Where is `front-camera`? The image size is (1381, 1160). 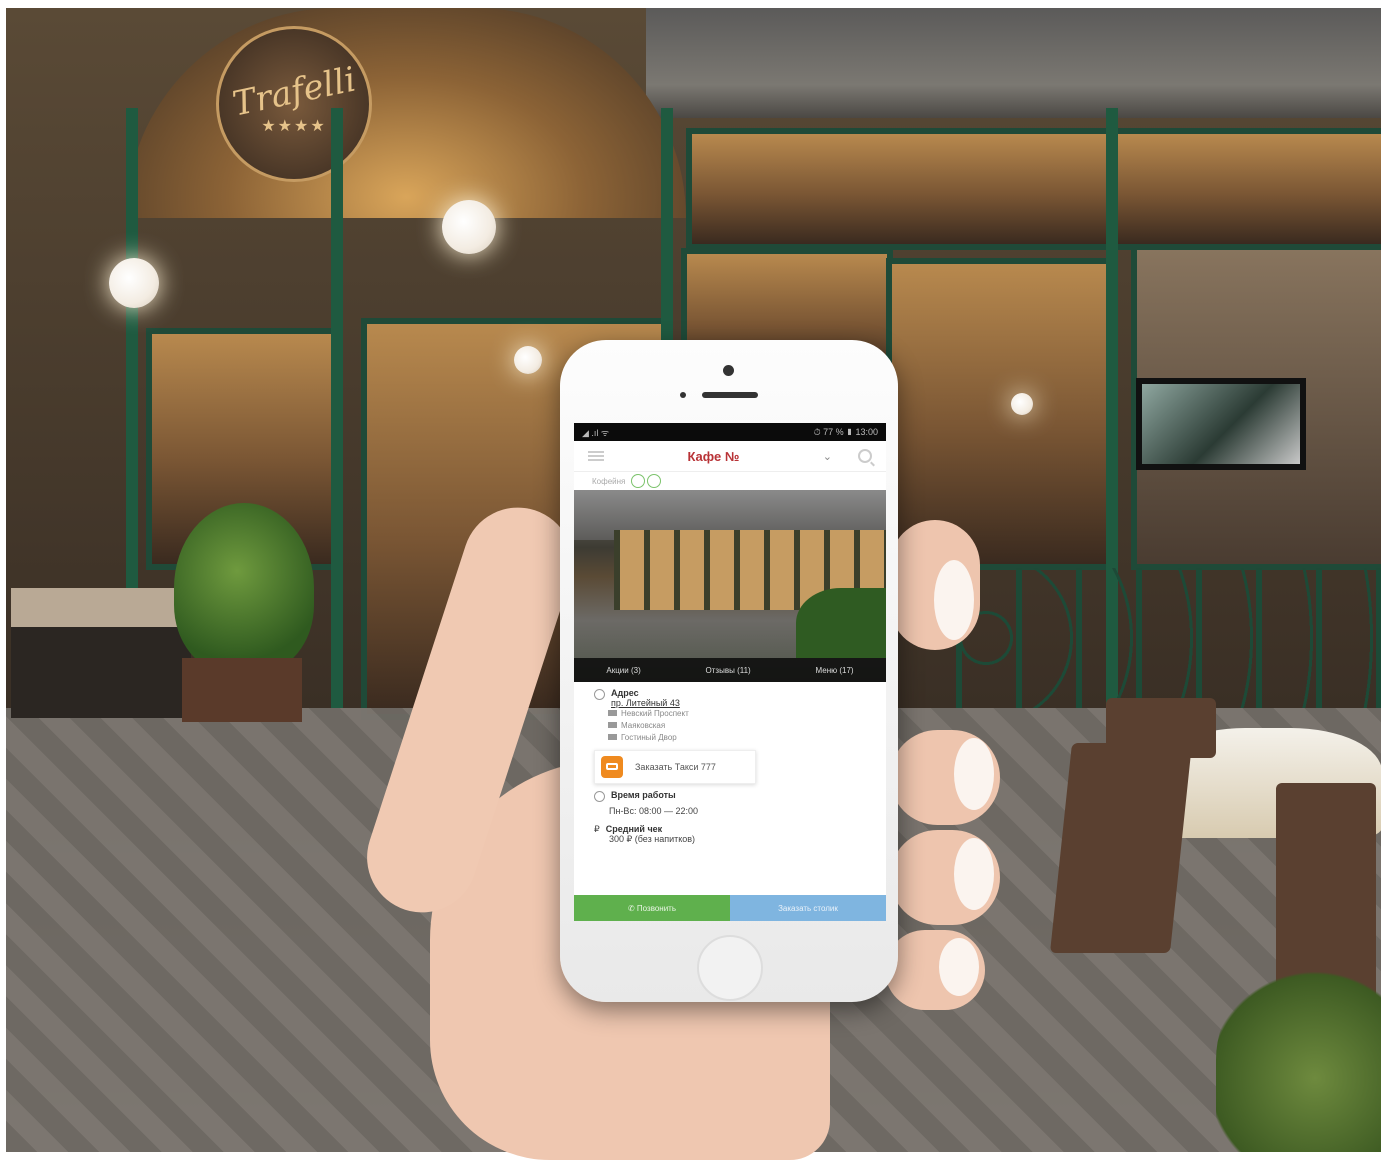
front-camera is located at coordinates (728, 370).